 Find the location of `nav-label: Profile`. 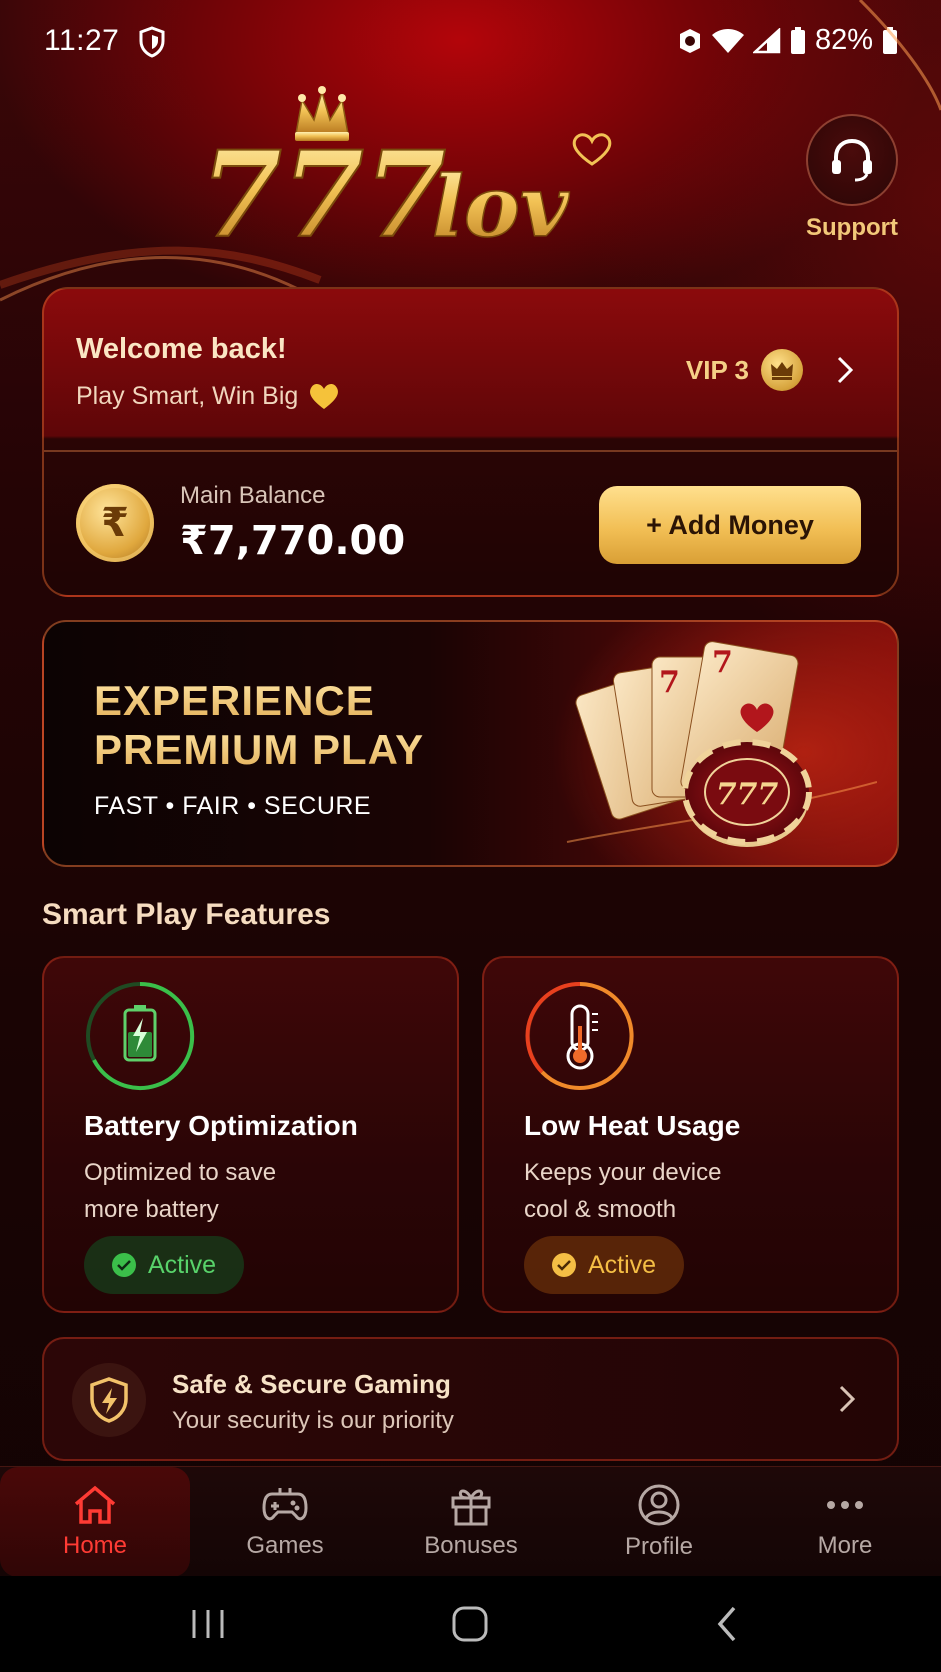

nav-label: Profile is located at coordinates (659, 1546).